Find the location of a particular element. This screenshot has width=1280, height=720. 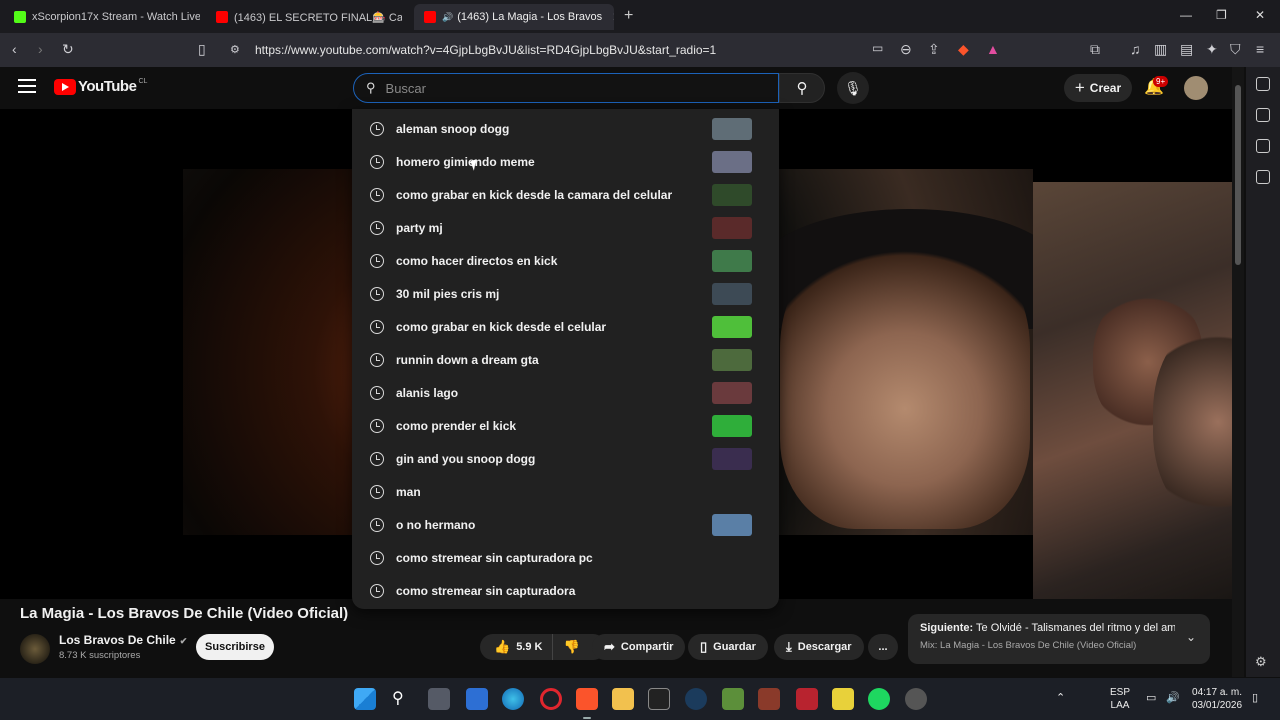

minecraft-icon is located at coordinates (733, 699).